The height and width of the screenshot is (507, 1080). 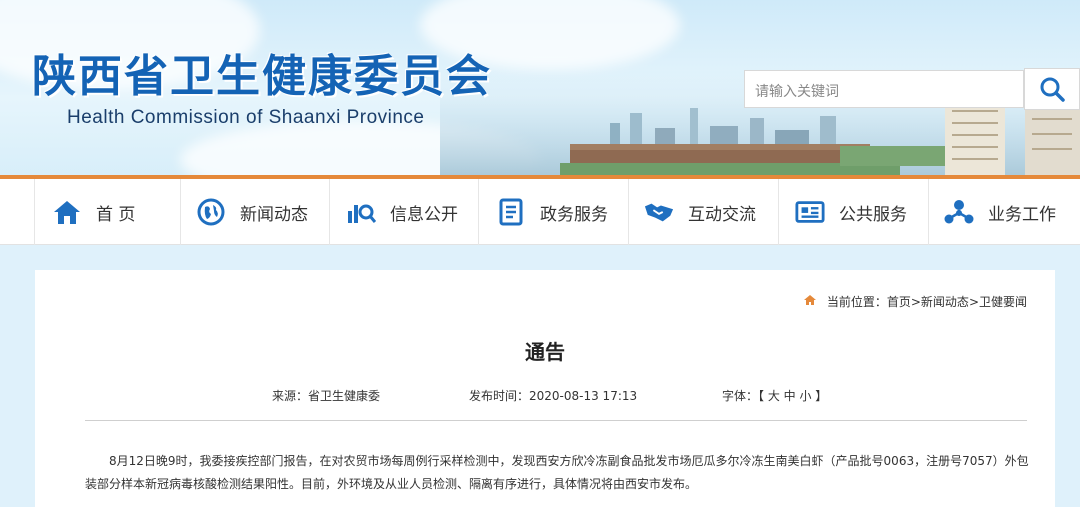 I want to click on search-button, so click(x=1052, y=89).